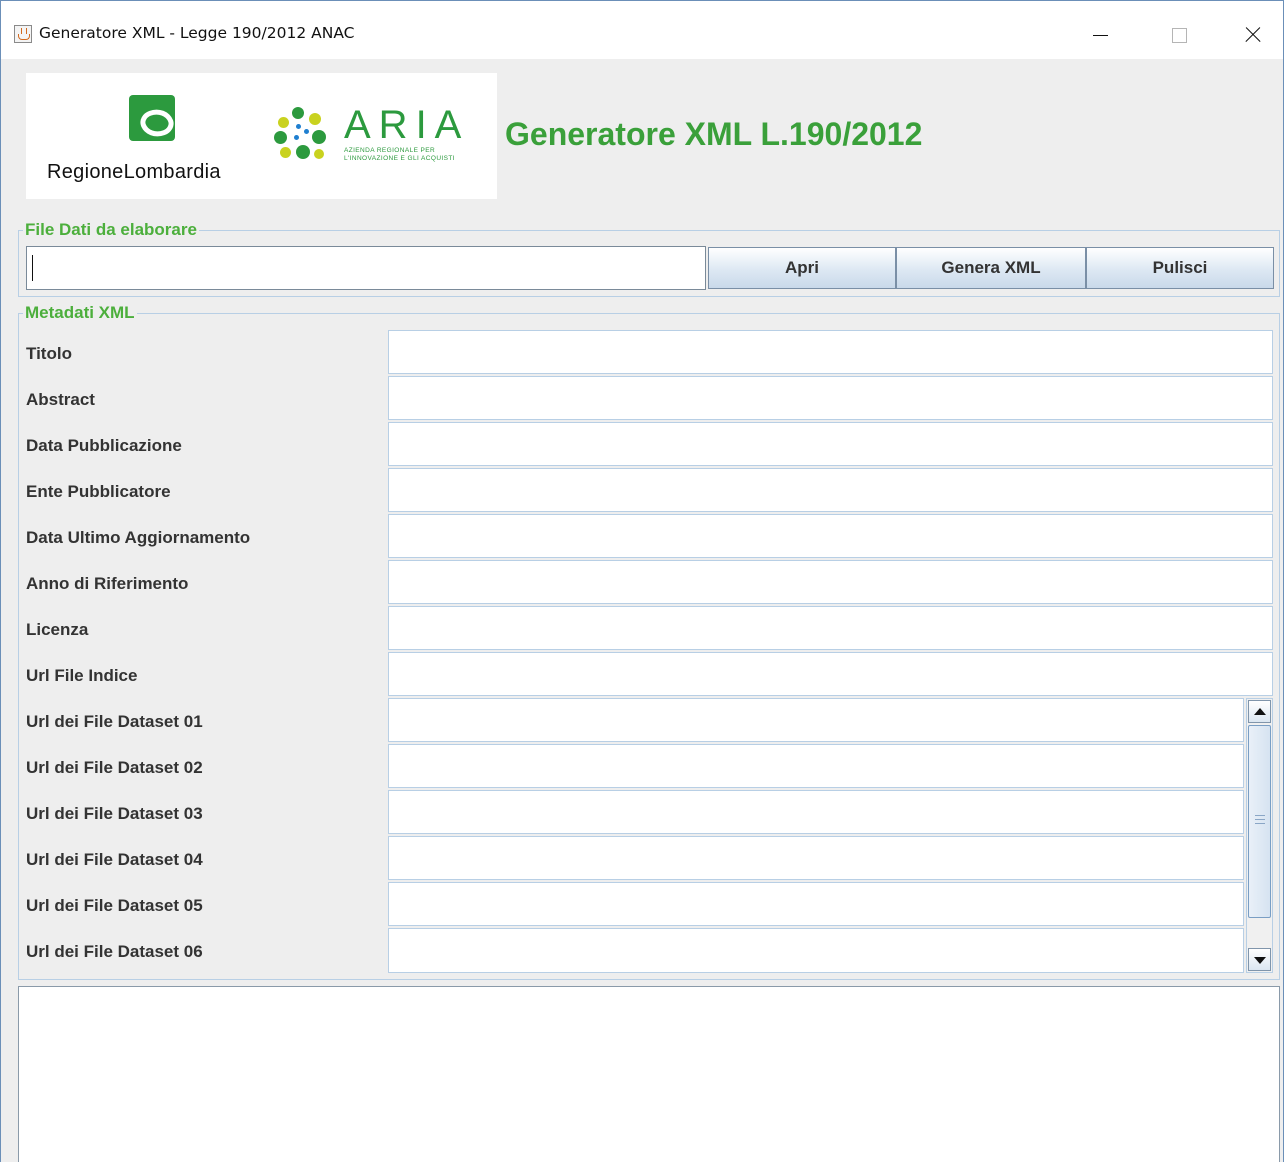  I want to click on field-label-dataset-04: Url dei File Dataset 04, so click(114, 859).